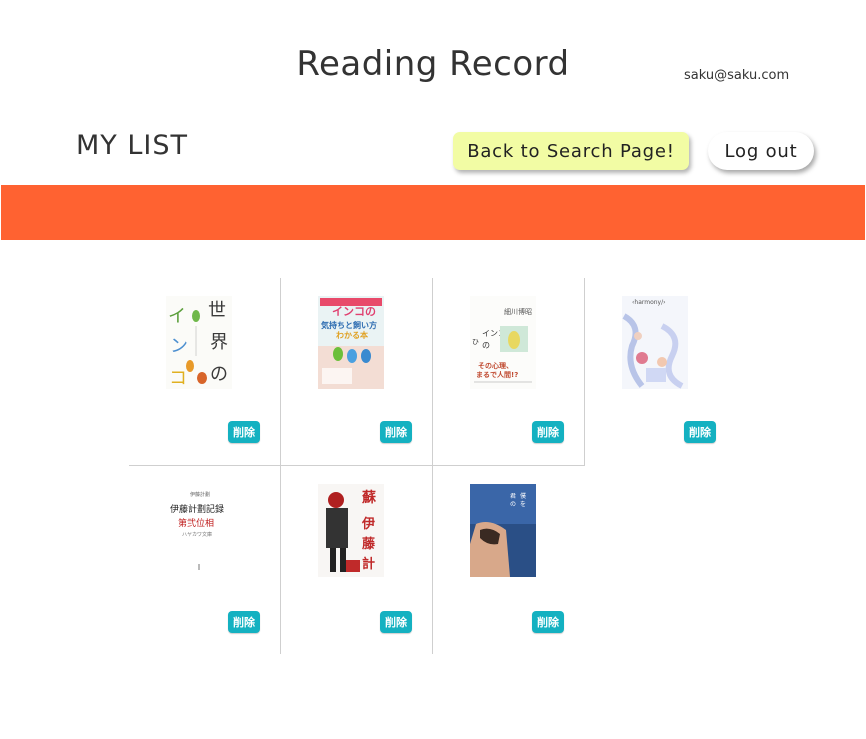  What do you see at coordinates (518, 311) in the screenshot?
I see `svg-text: 細川博昭` at bounding box center [518, 311].